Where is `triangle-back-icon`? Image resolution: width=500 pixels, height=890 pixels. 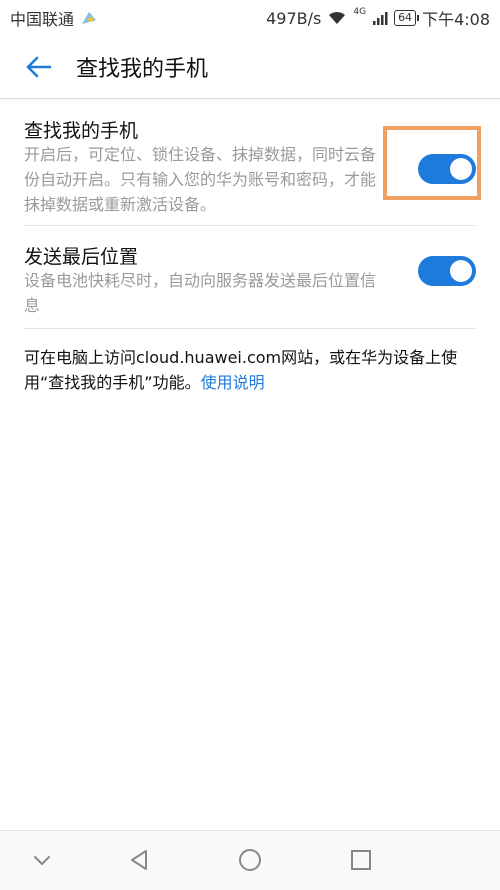 triangle-back-icon is located at coordinates (139, 860).